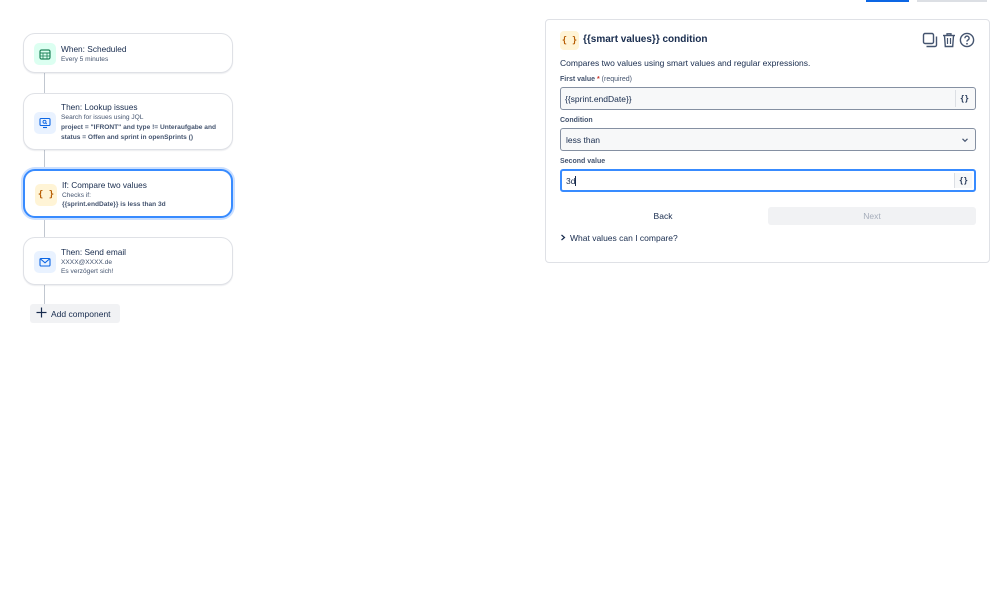  What do you see at coordinates (952, 1) in the screenshot?
I see `top-secondary-button-edge` at bounding box center [952, 1].